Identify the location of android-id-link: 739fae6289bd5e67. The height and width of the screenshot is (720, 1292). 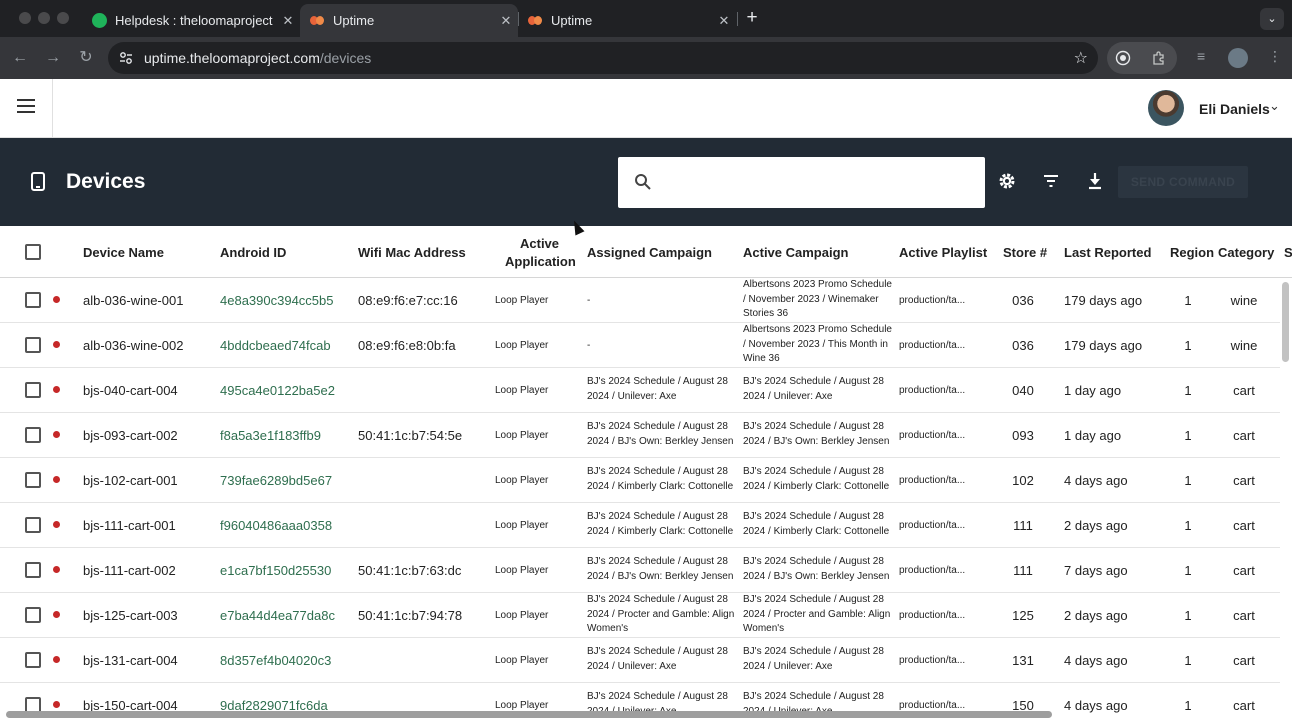
(276, 480).